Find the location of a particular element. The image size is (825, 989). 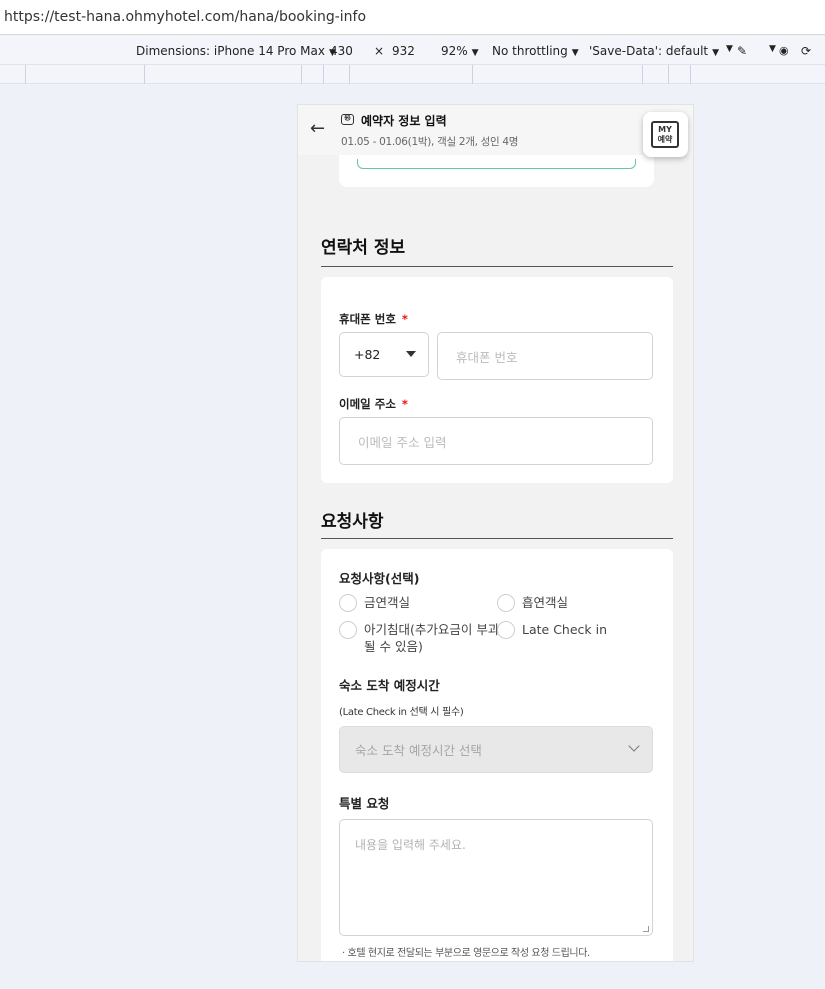

my-button-line2: 예약 is located at coordinates (665, 139).